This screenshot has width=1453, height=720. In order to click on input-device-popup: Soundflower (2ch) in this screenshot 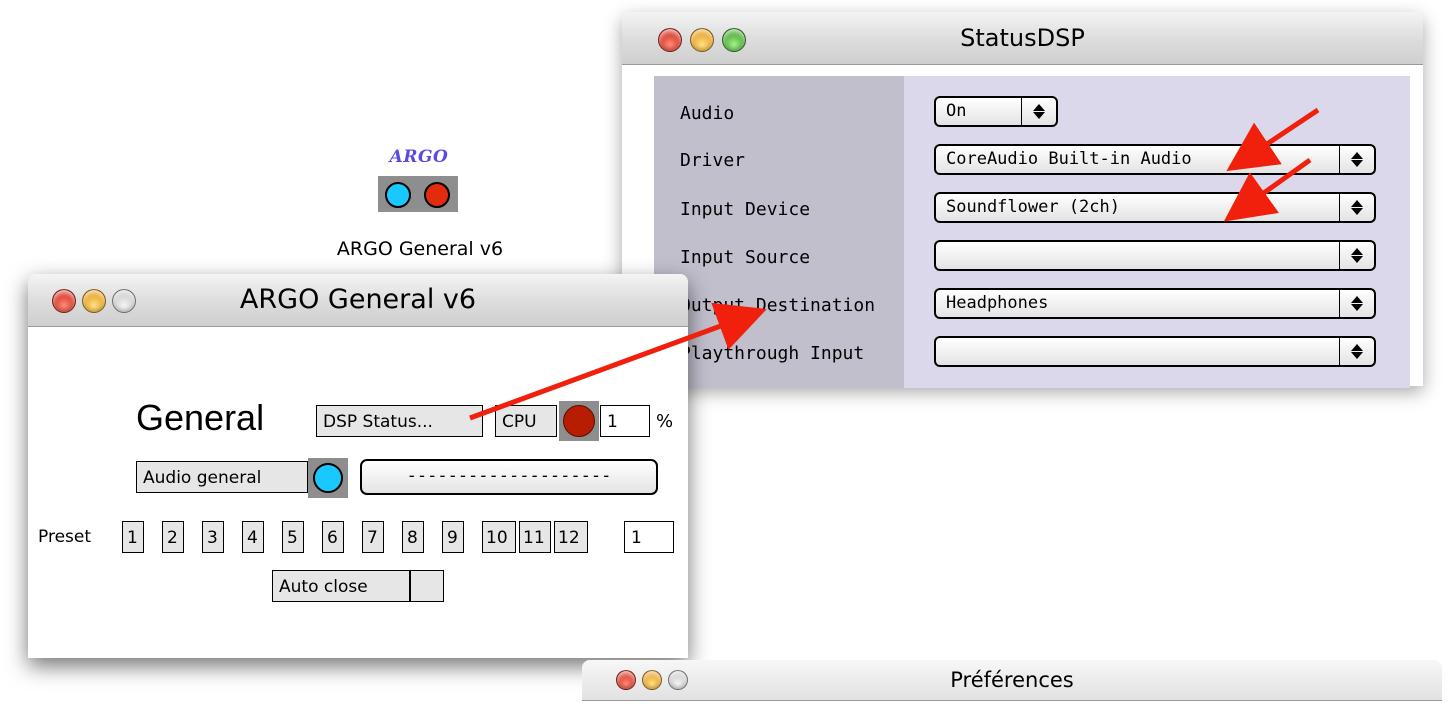, I will do `click(1155, 207)`.